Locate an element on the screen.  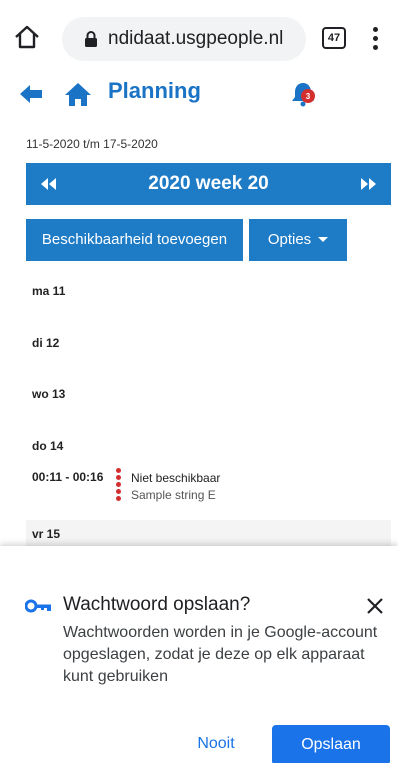
day-label-friday: vr 15 is located at coordinates (46, 534).